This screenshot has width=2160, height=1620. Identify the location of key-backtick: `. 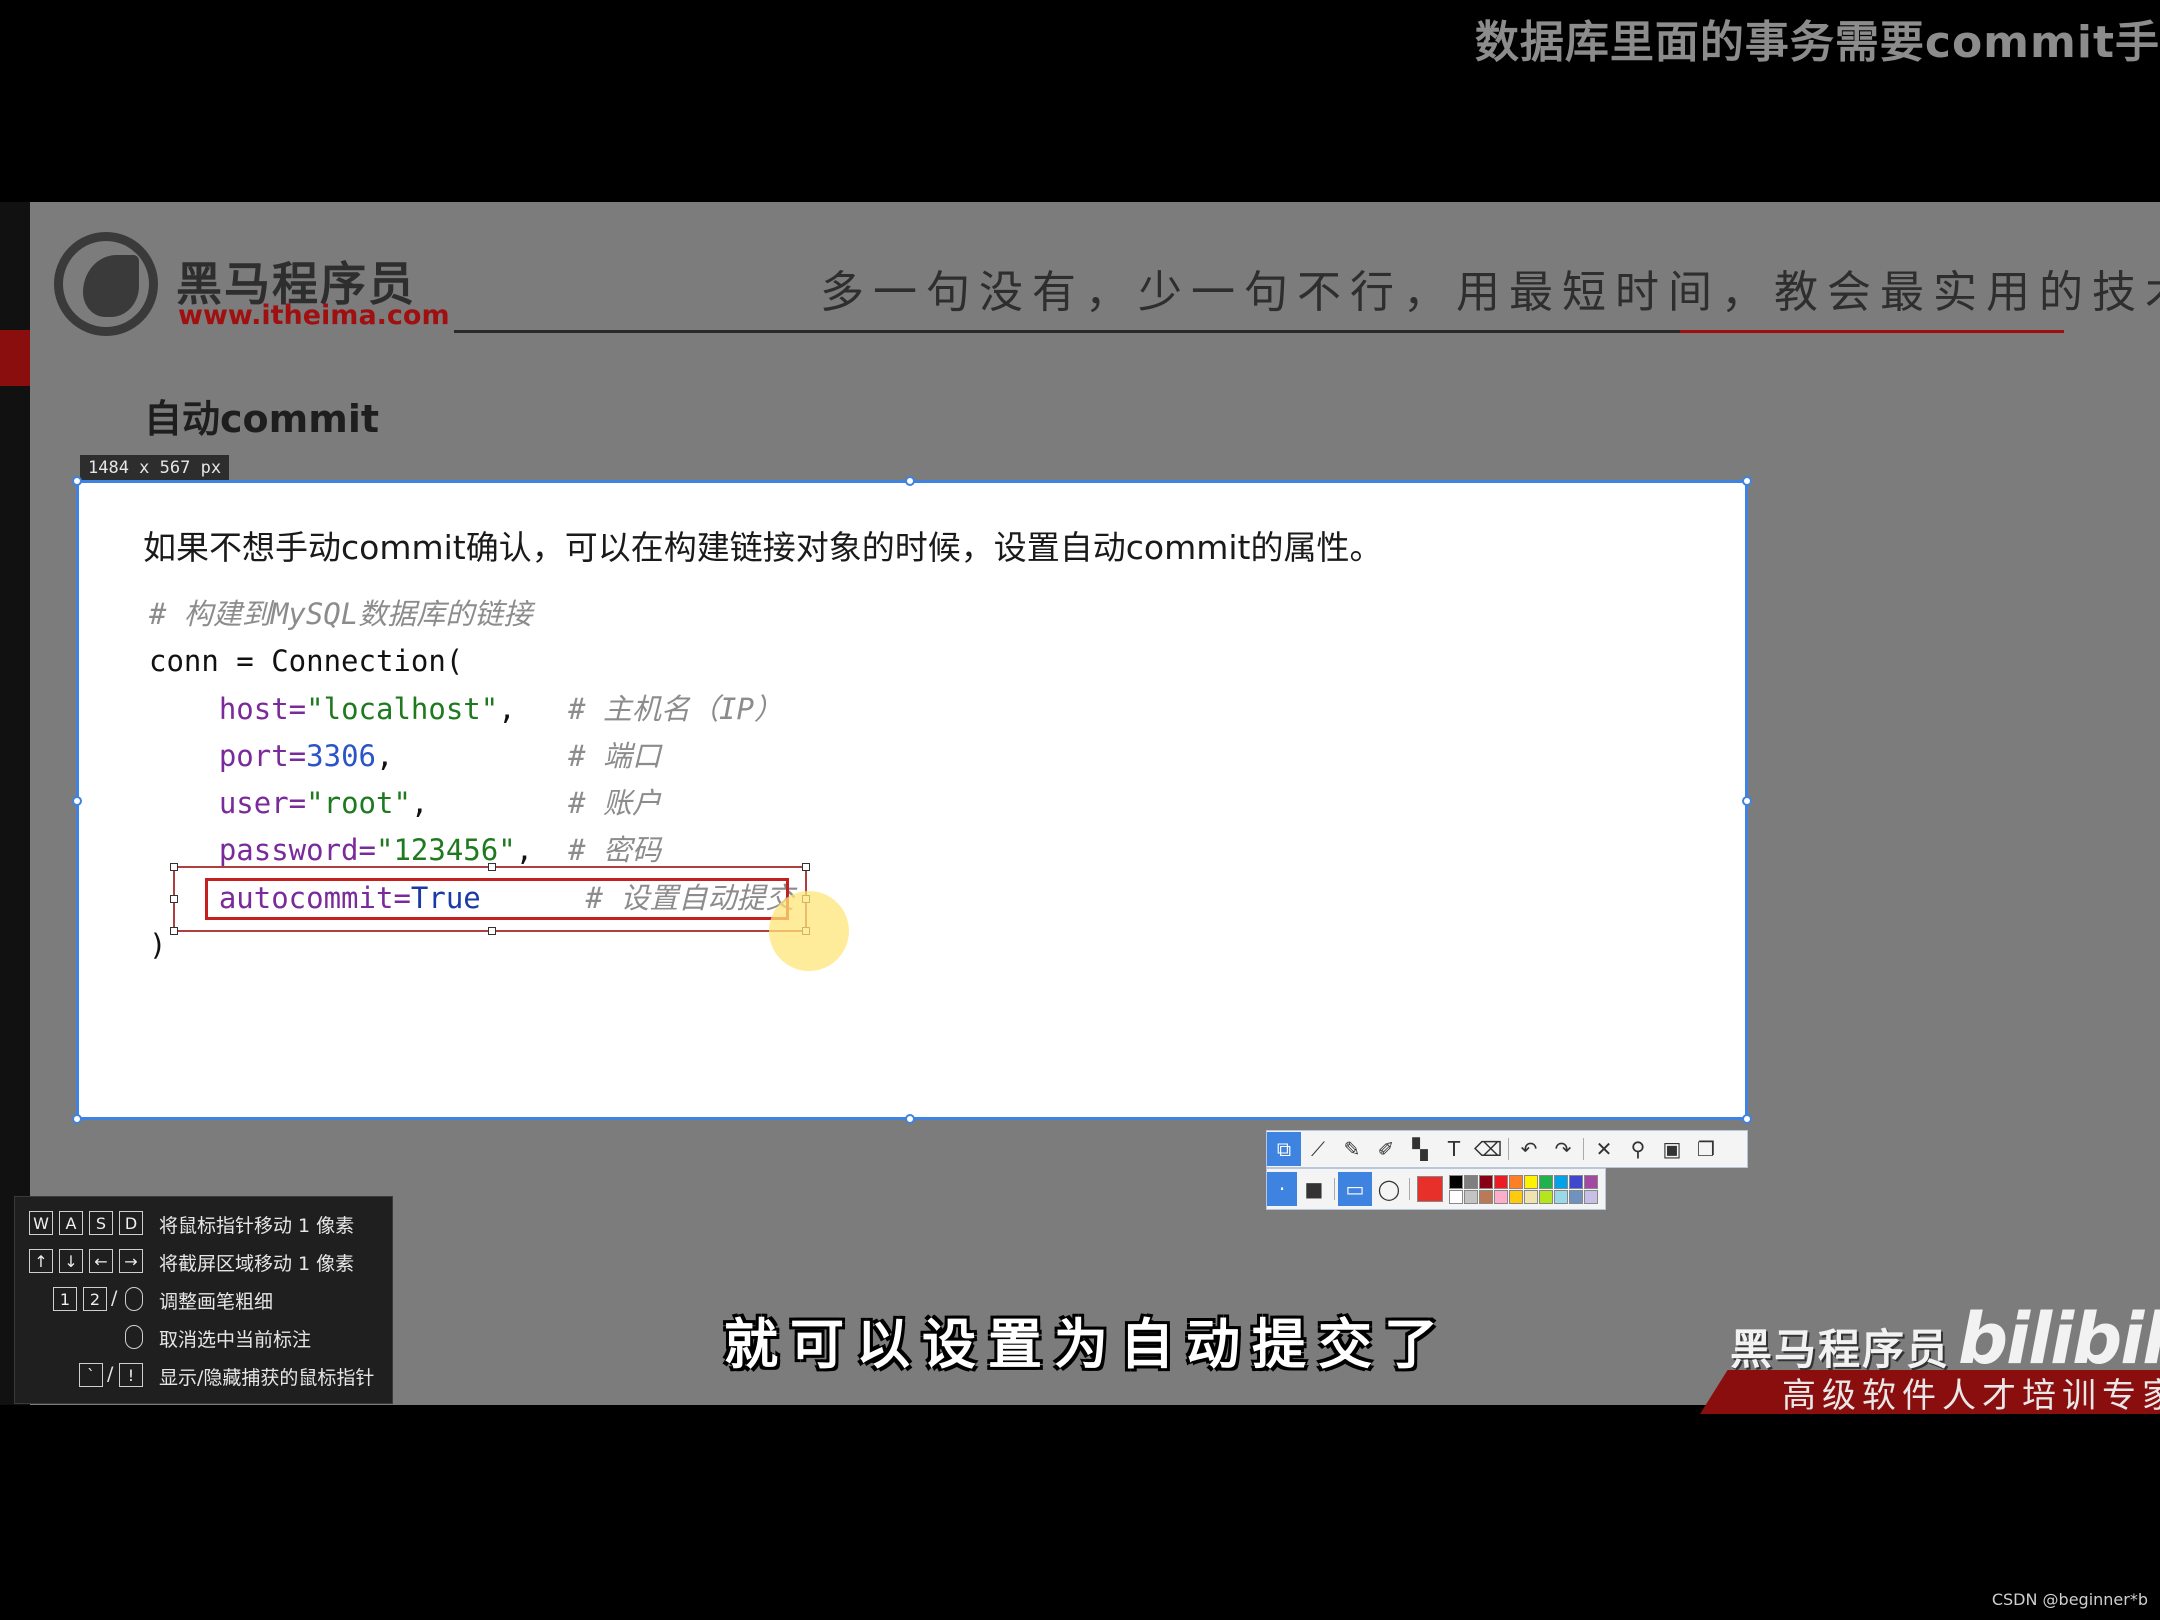
(91, 1375).